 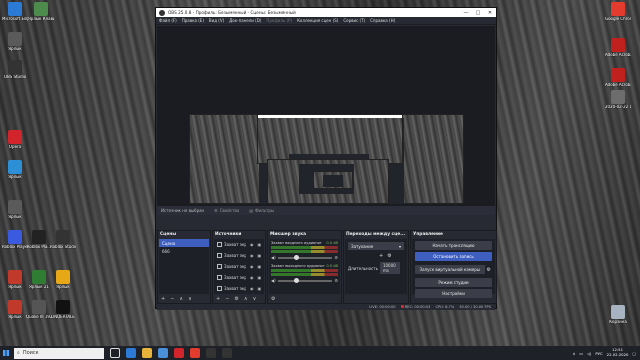 I want to click on network-icon: ▭, so click(x=581, y=353).